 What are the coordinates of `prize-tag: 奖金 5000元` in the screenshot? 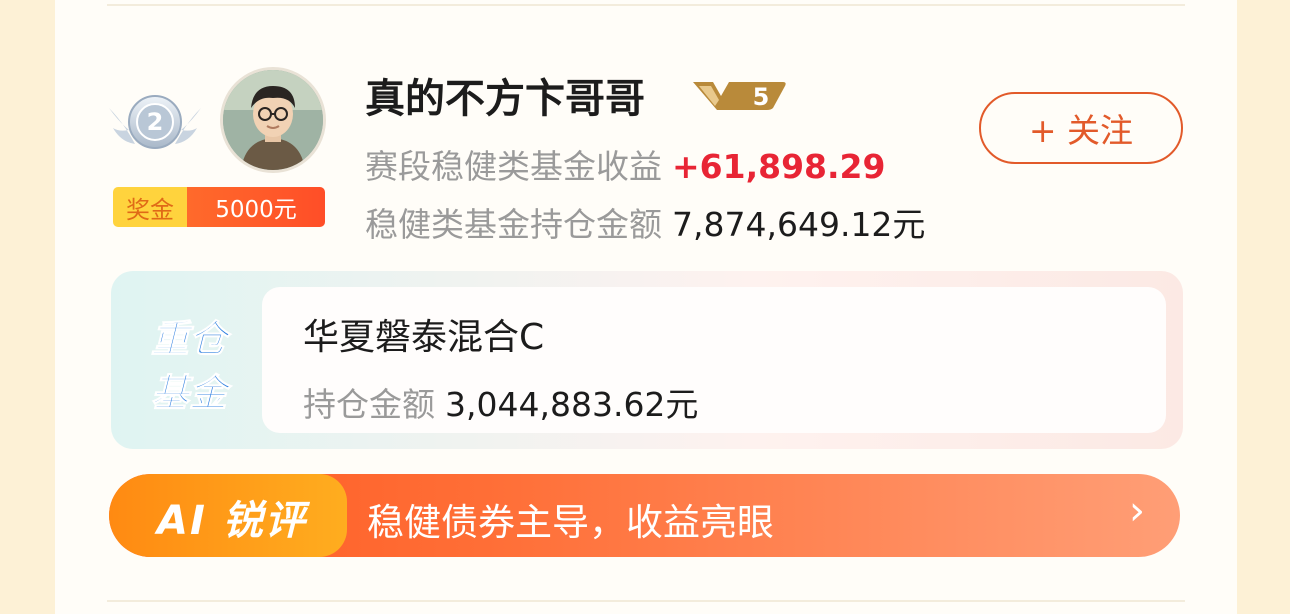 It's located at (219, 207).